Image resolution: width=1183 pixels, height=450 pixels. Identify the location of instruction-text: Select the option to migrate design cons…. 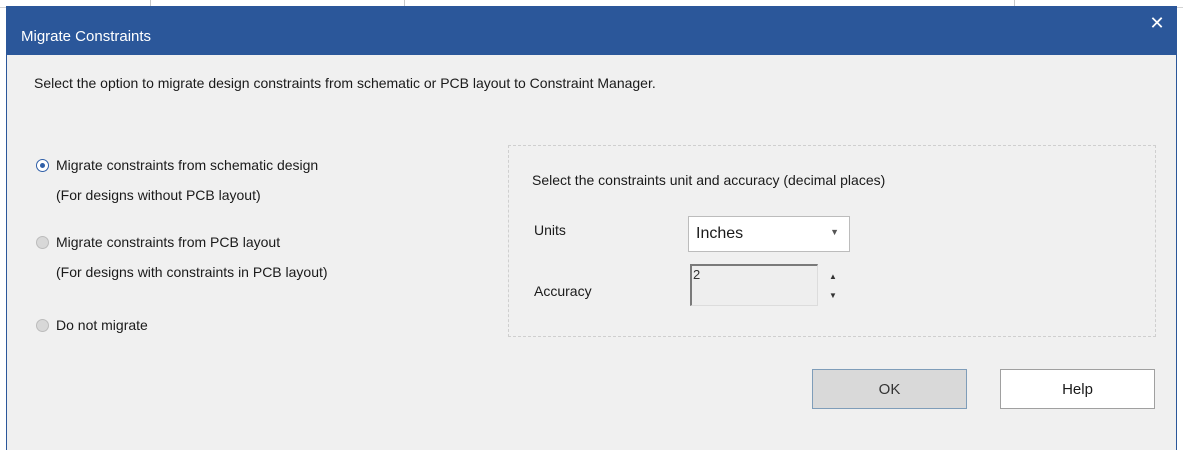
(345, 83).